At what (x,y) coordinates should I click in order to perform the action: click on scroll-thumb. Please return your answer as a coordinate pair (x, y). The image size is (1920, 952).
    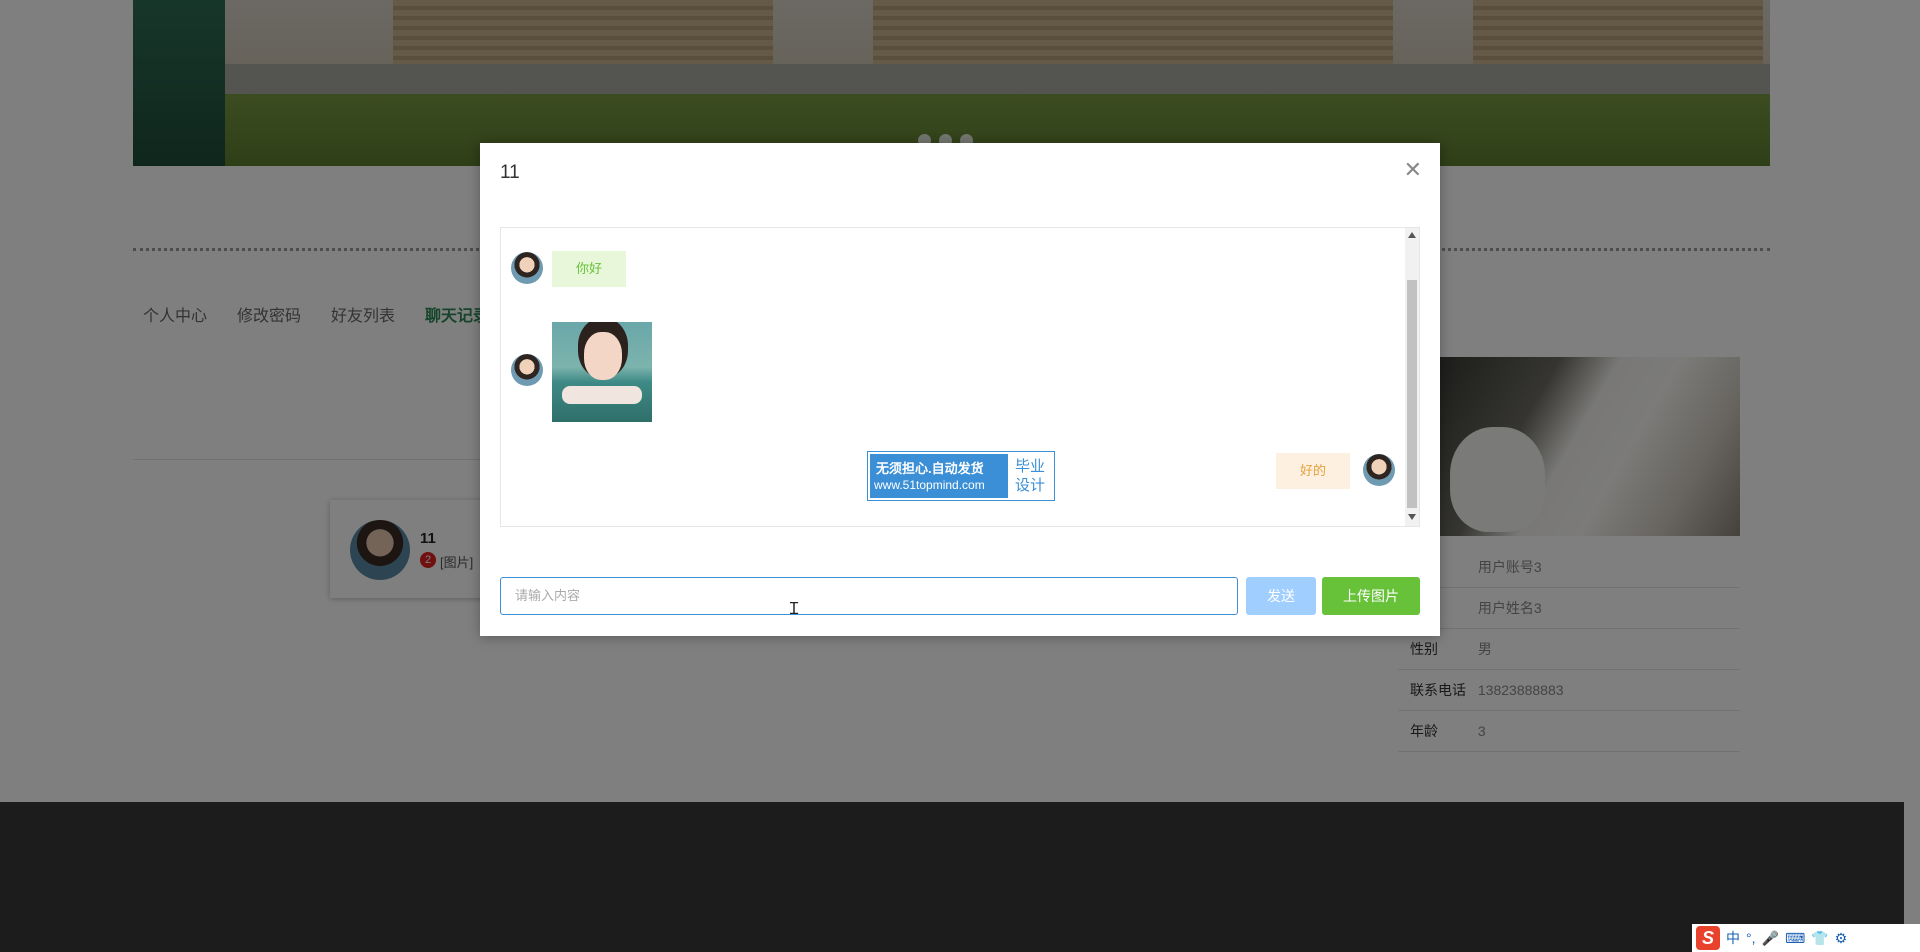
    Looking at the image, I should click on (1412, 394).